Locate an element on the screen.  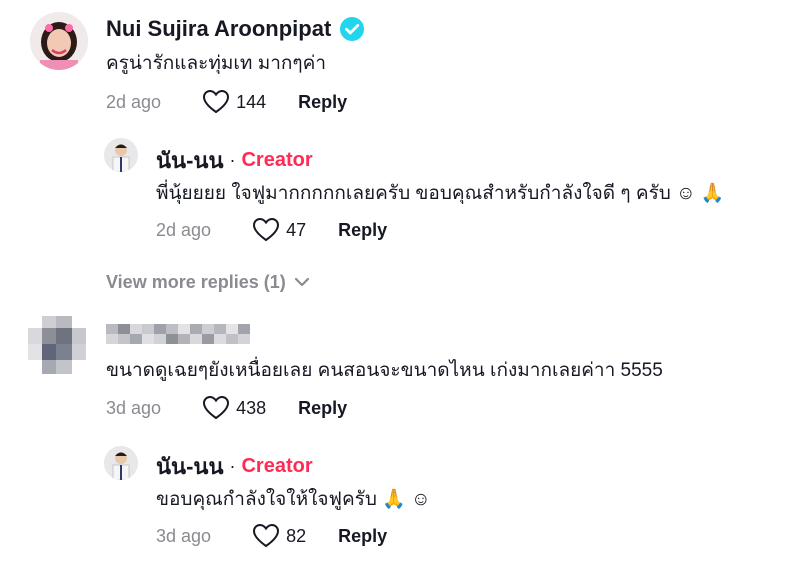
like-button: 438 is located at coordinates (234, 408).